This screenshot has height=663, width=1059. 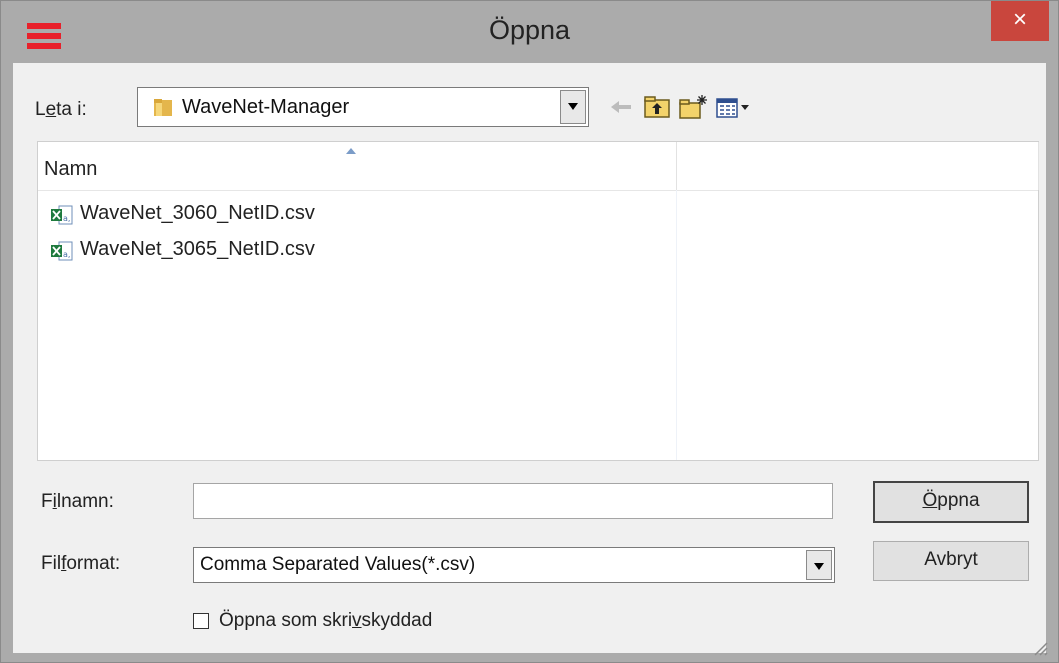 What do you see at coordinates (71, 169) in the screenshot?
I see `column-header-name-label: Namn` at bounding box center [71, 169].